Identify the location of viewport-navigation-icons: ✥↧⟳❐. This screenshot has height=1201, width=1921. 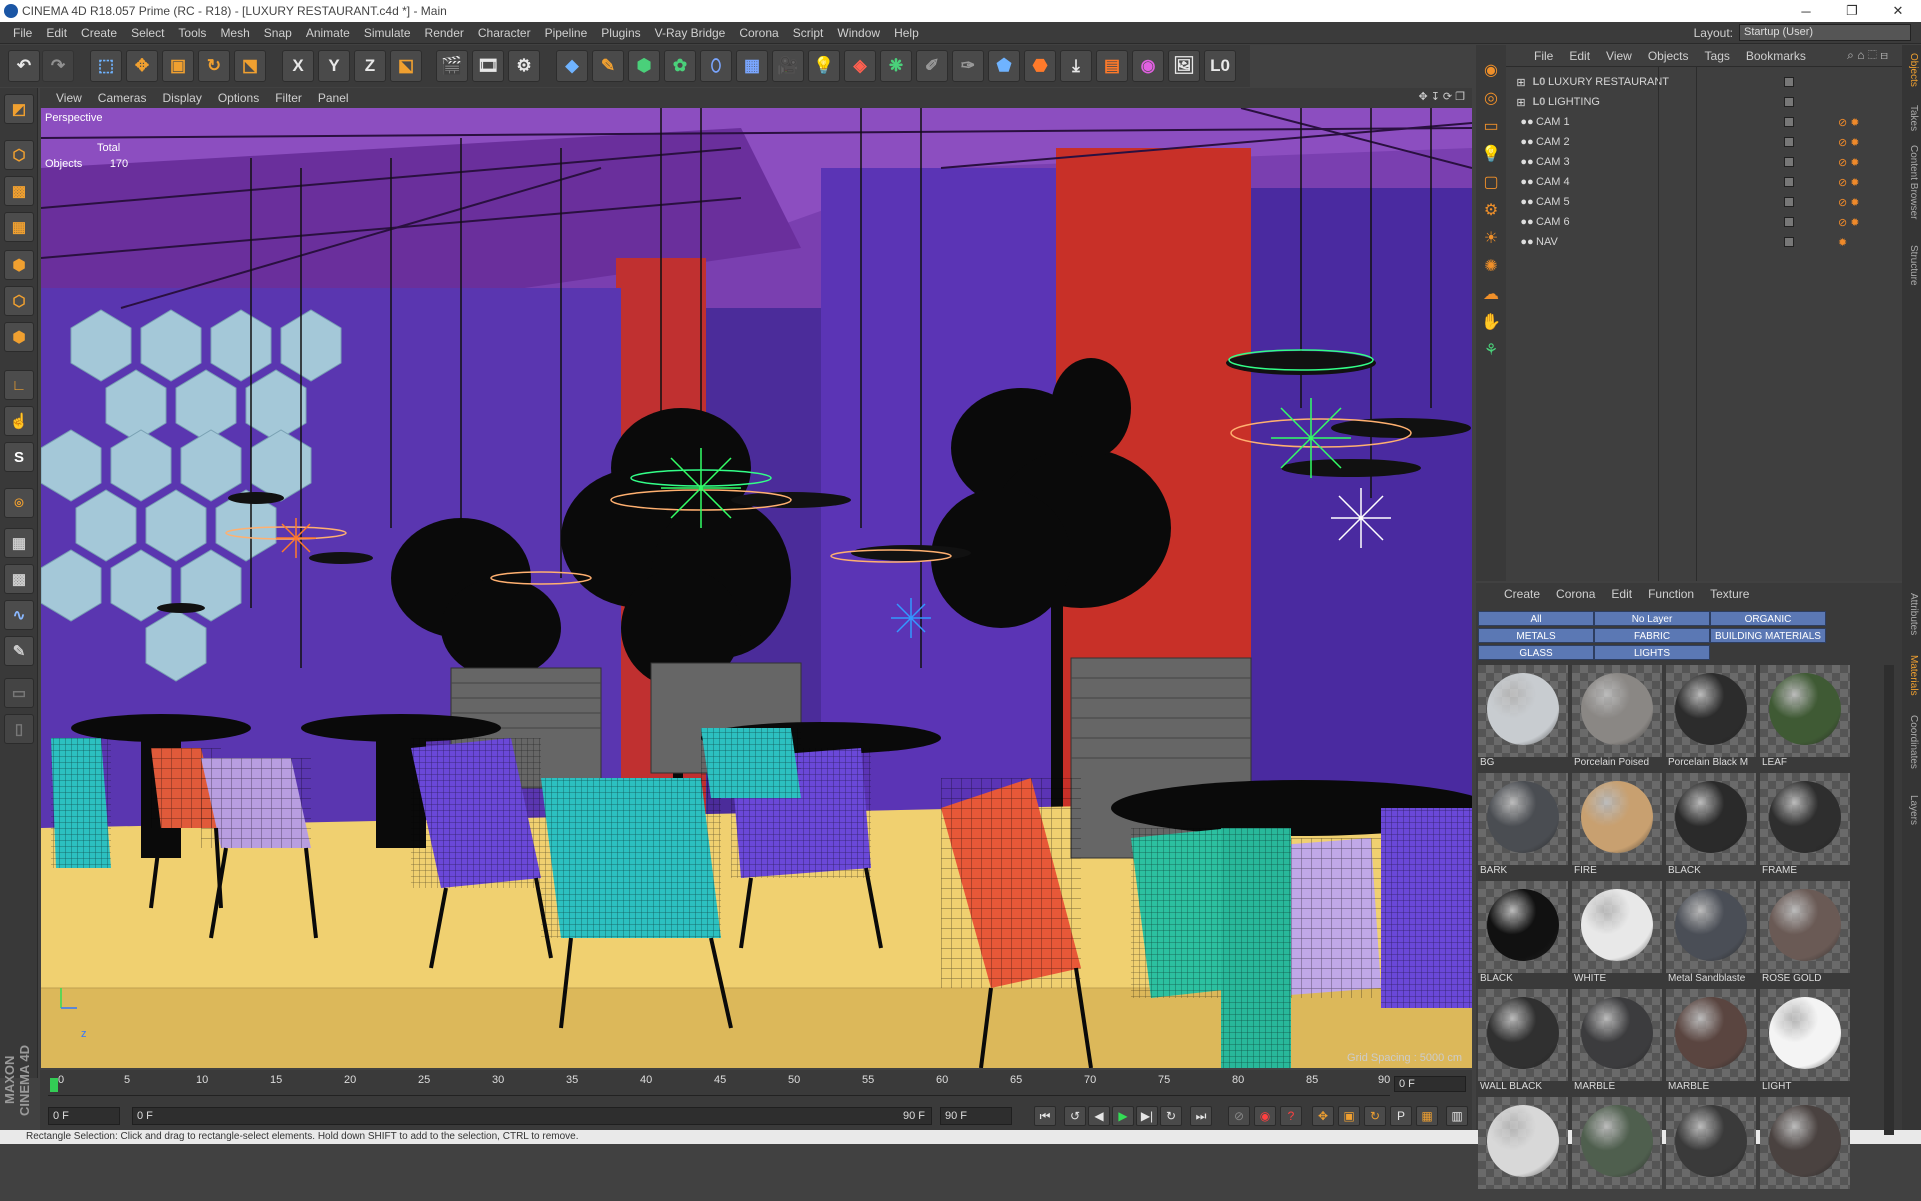
(1443, 96).